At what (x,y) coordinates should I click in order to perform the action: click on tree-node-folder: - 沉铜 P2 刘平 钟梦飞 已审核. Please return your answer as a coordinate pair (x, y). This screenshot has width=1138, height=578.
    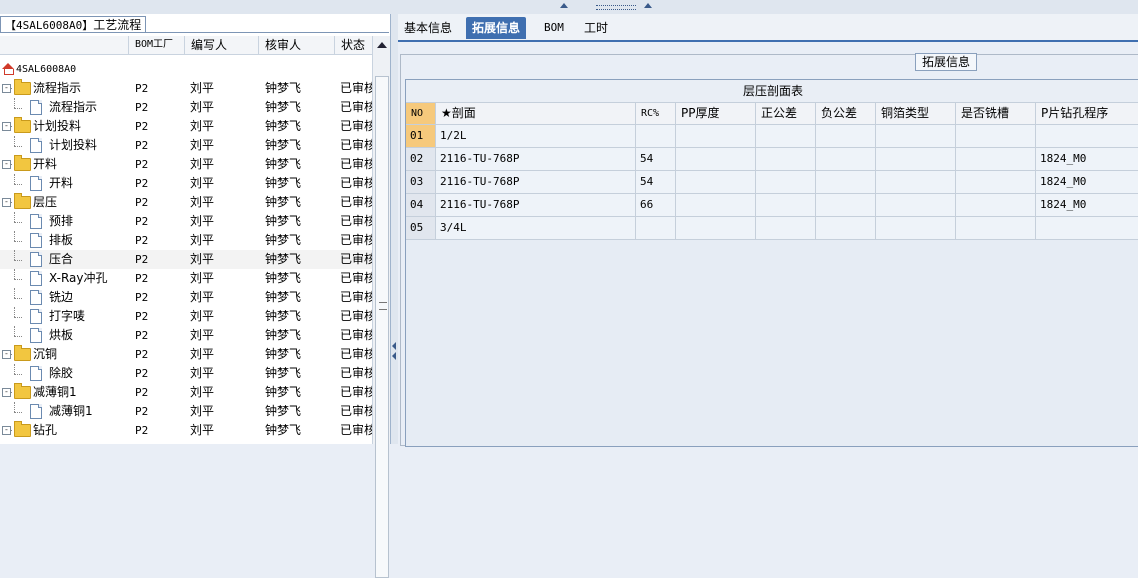
    Looking at the image, I should click on (186, 354).